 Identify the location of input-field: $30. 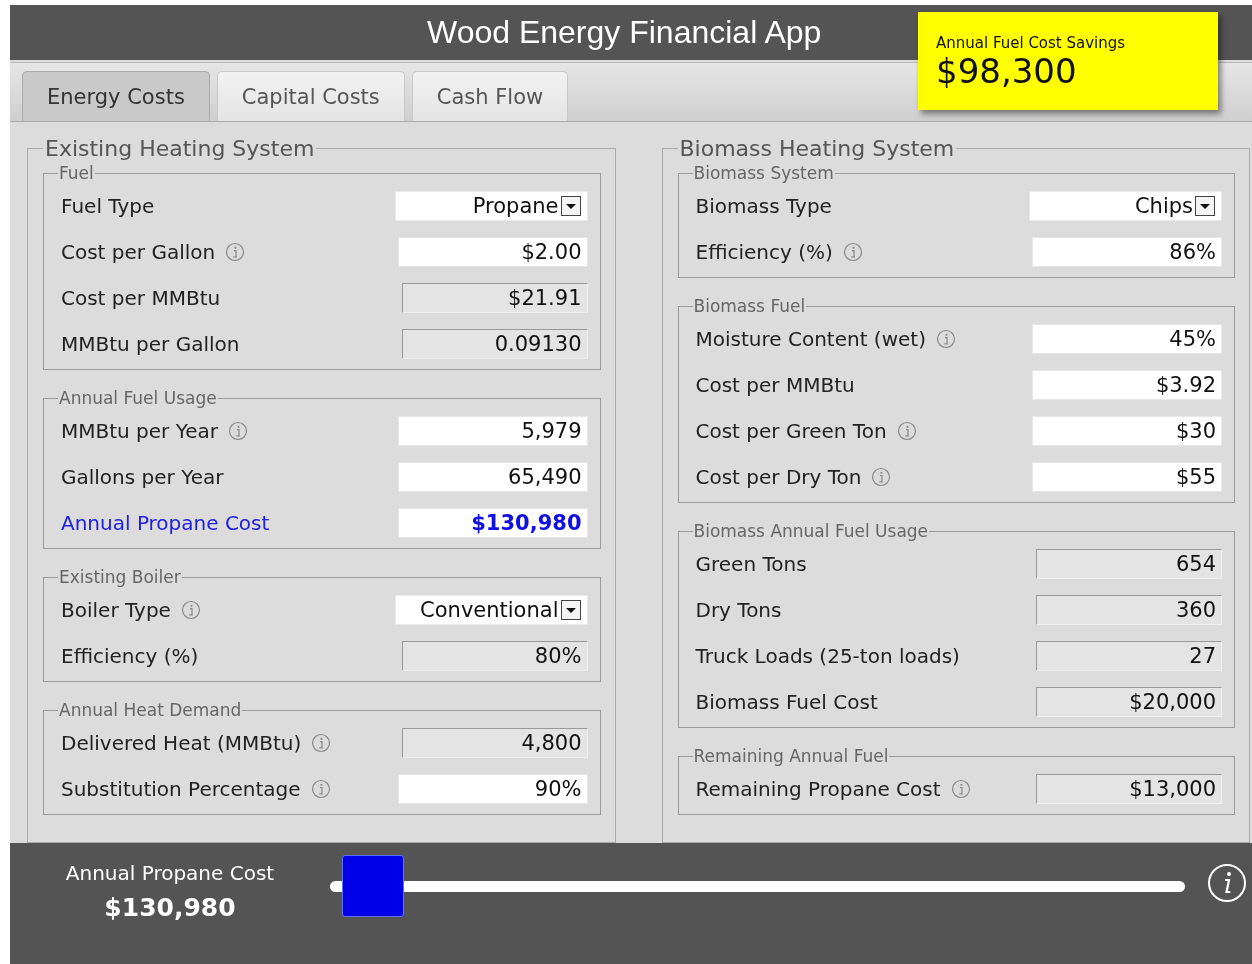
(1127, 431).